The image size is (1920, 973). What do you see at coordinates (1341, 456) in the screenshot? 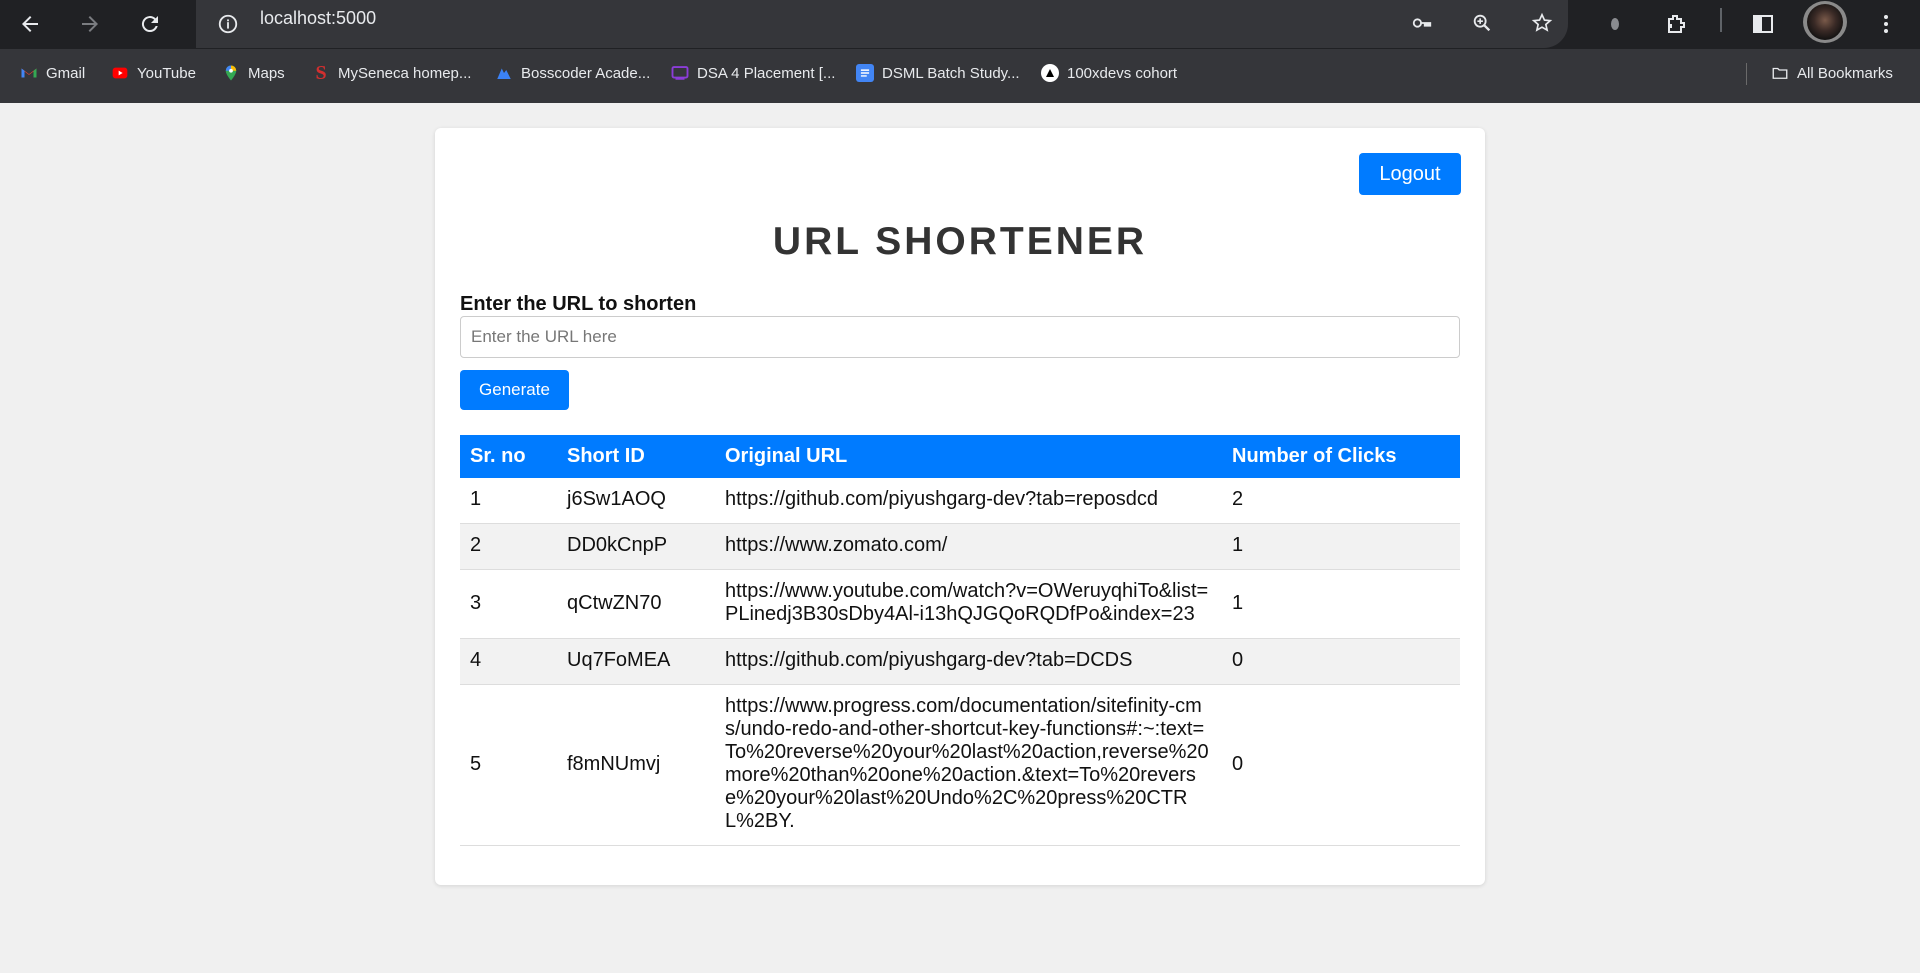
I see `header-clicks: Number of Clicks` at bounding box center [1341, 456].